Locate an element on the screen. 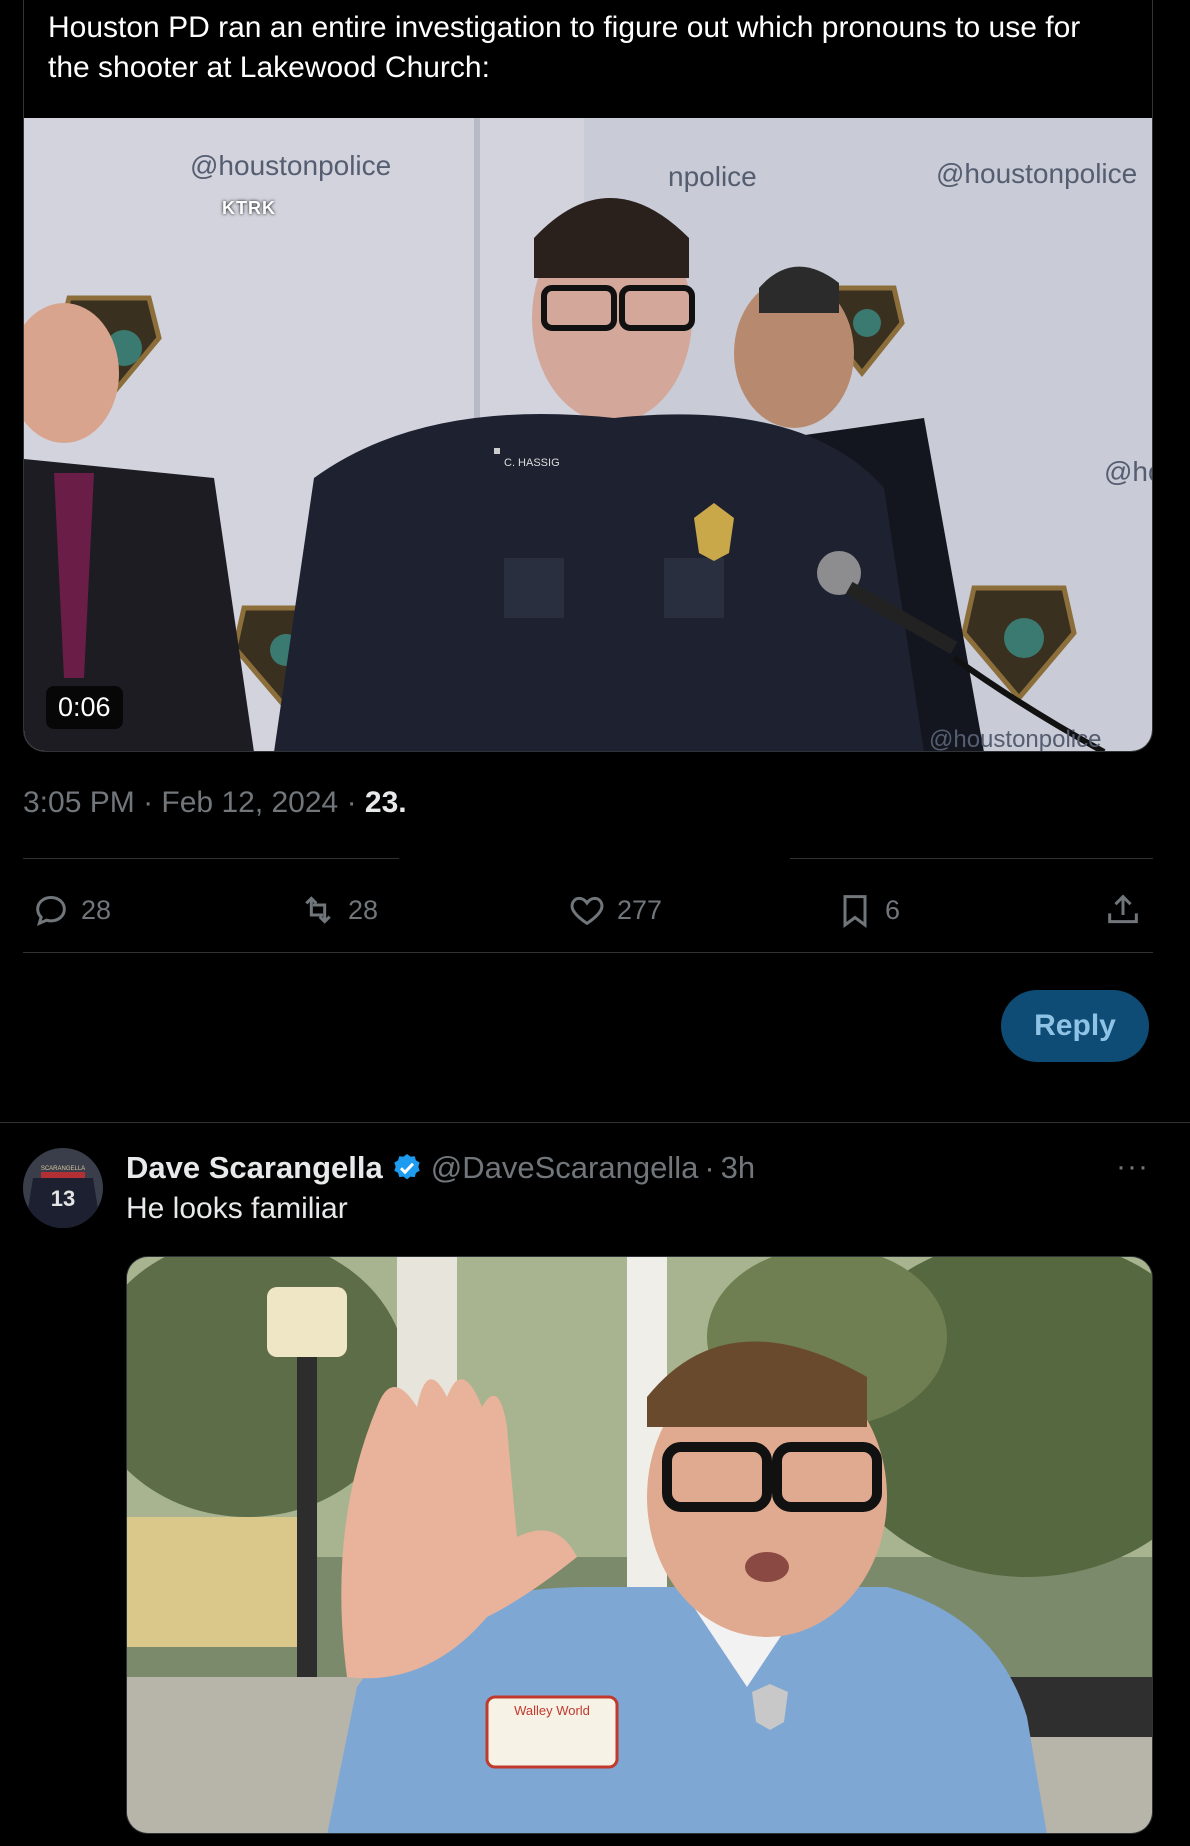  walley-world-patch: Walley World is located at coordinates (552, 1710).